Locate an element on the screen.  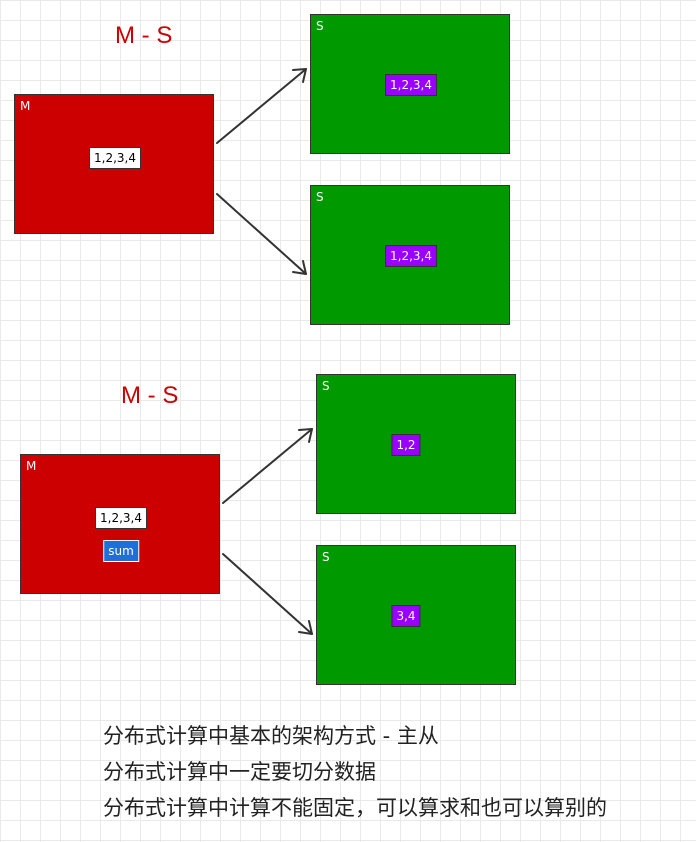
note-line: 分布式计算中基本的架构方式 - 主从 is located at coordinates (271, 736).